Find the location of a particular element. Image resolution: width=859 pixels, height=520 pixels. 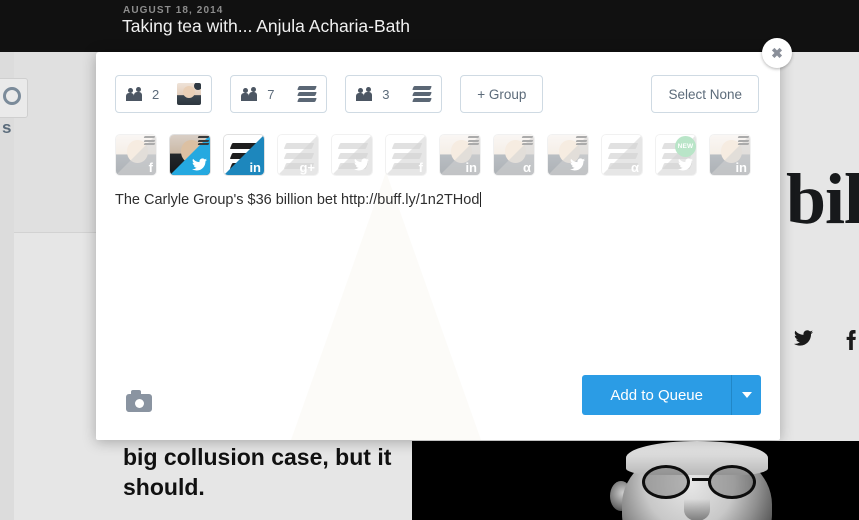

add-to-queue-group: Add to Queue is located at coordinates (671, 395).